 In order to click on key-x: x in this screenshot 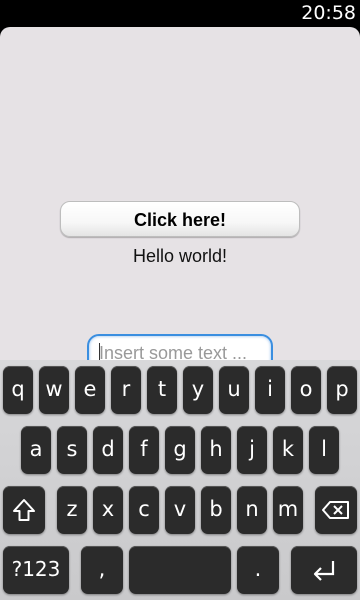, I will do `click(108, 510)`.